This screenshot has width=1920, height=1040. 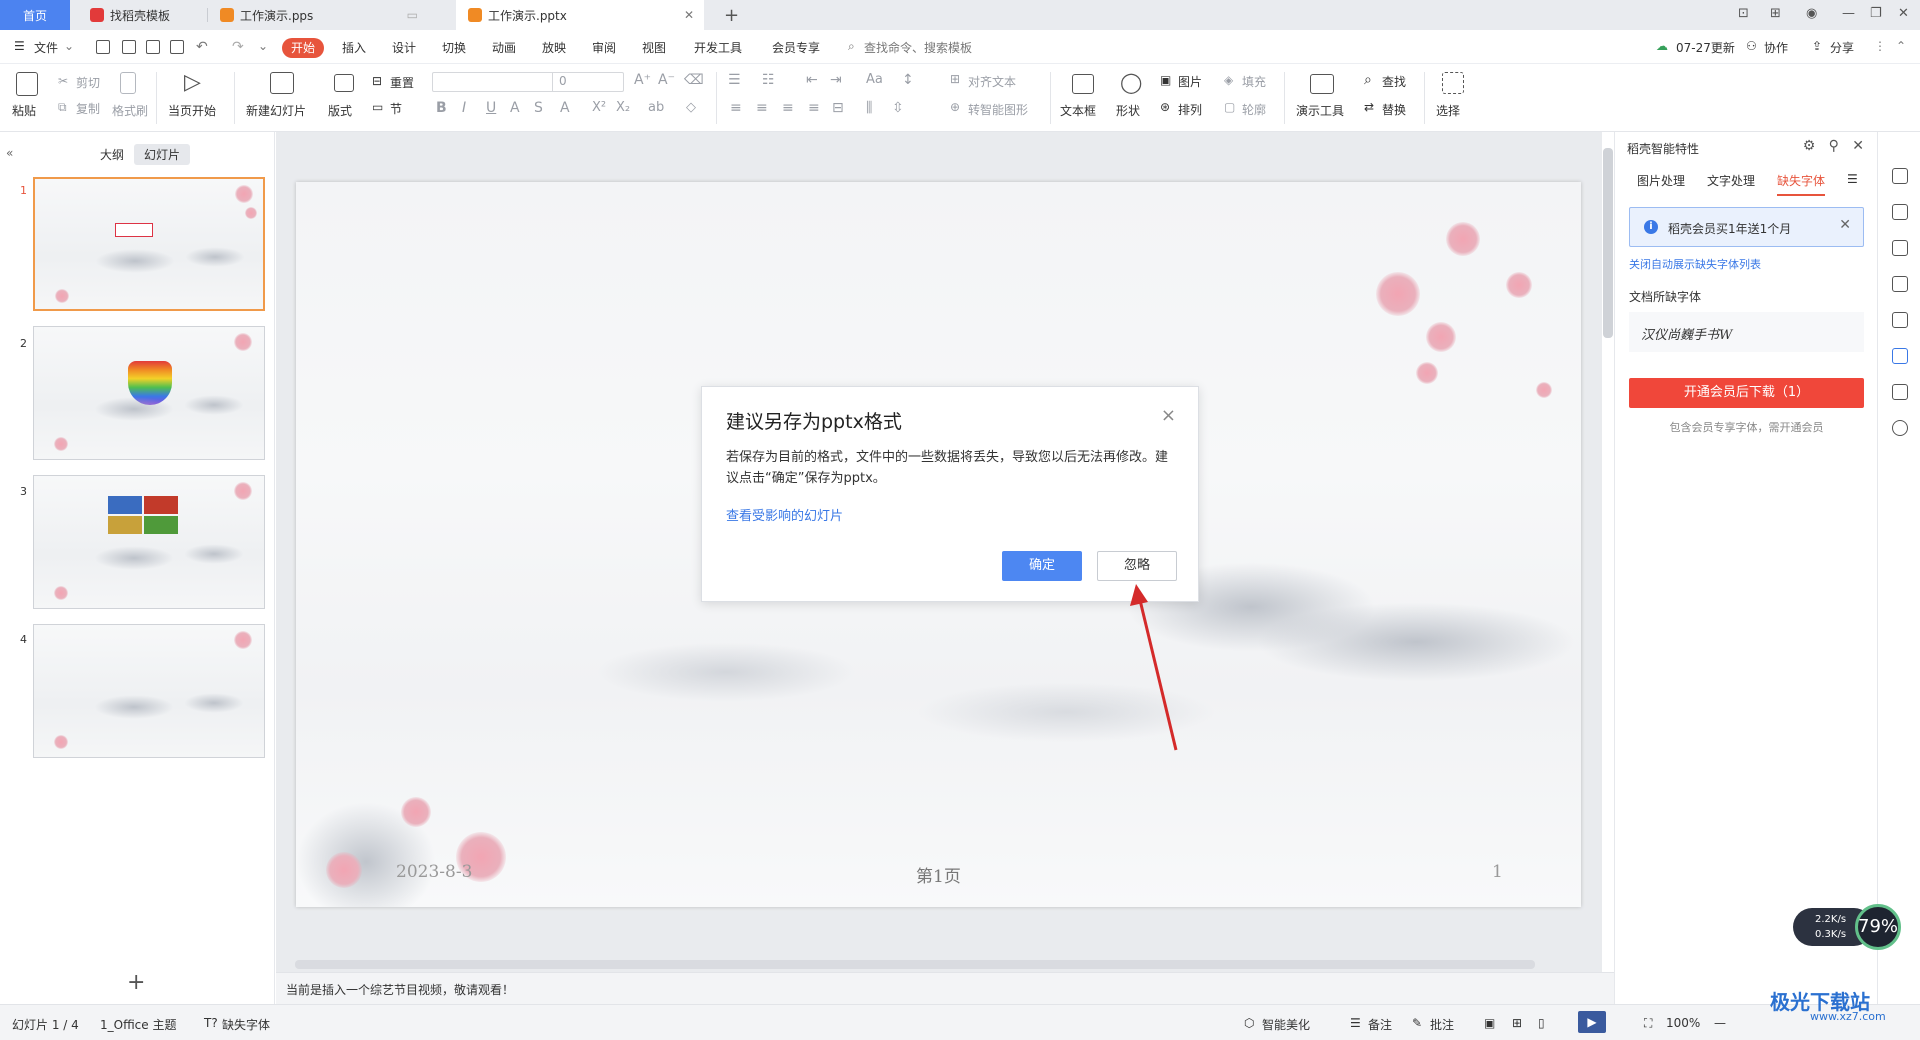 What do you see at coordinates (138, 1024) in the screenshot?
I see `theme-name: 1_Office 主题` at bounding box center [138, 1024].